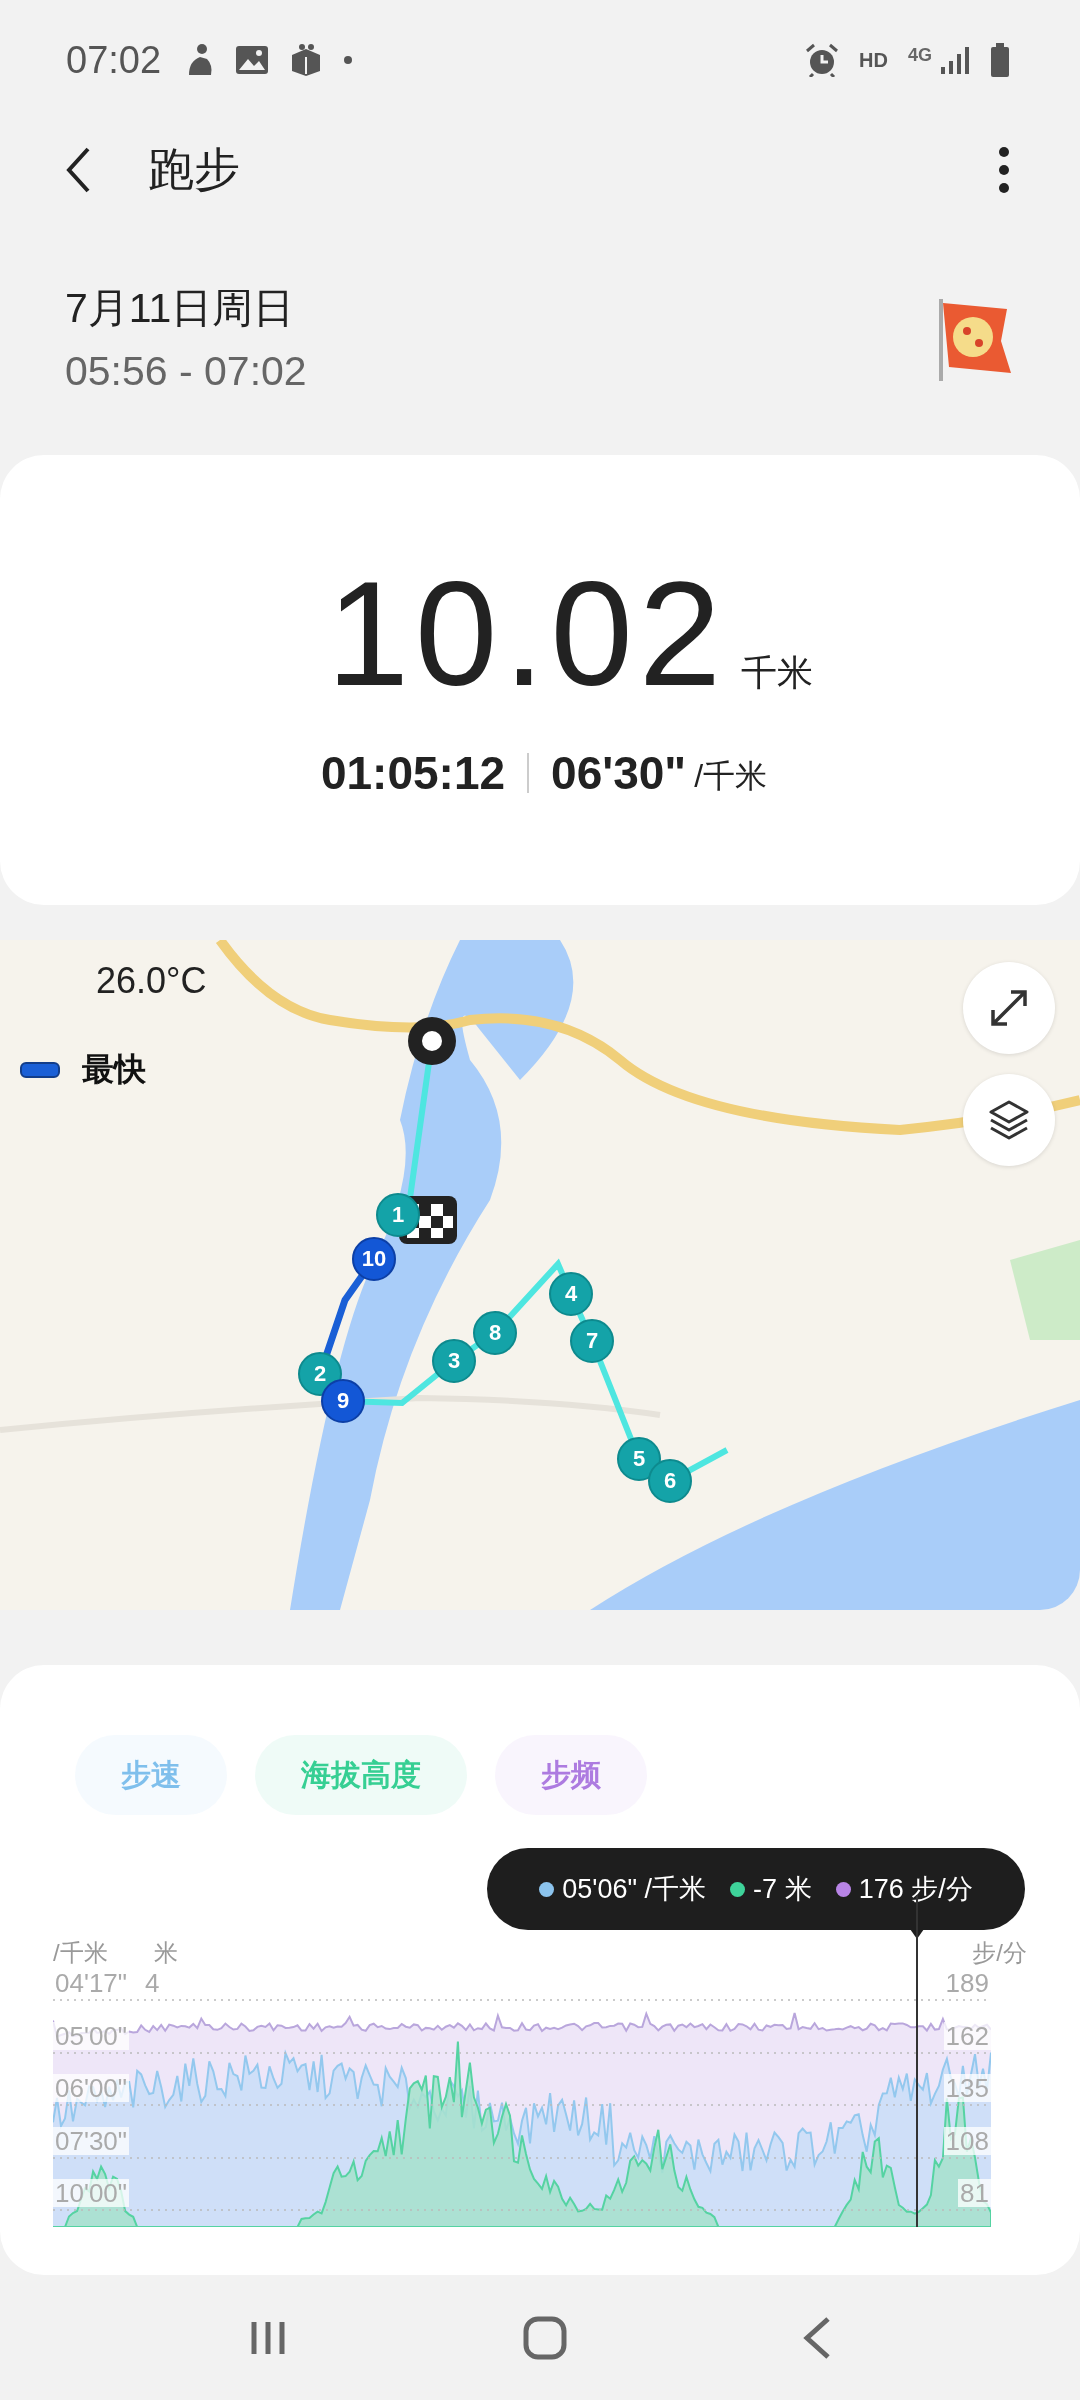 The image size is (1080, 2400). I want to click on pace-tick-label: 06'00", so click(91, 2088).